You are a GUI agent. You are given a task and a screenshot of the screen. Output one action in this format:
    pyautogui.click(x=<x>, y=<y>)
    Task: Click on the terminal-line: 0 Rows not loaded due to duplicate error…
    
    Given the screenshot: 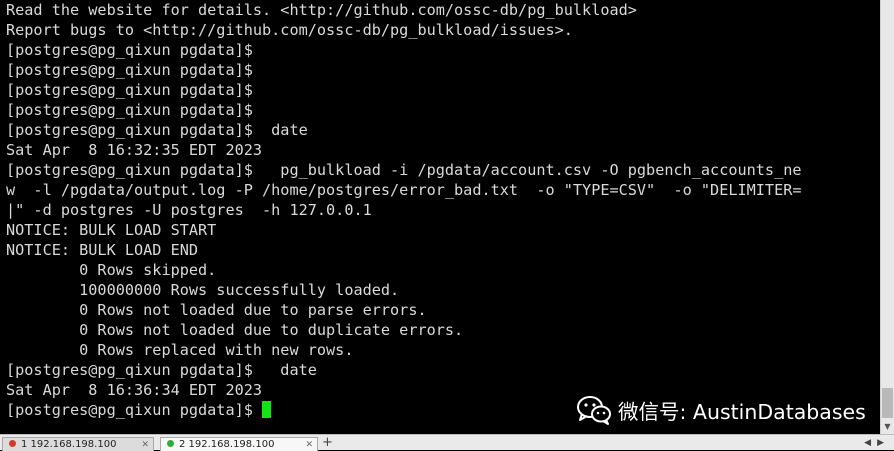 What is the action you would take?
    pyautogui.click(x=235, y=330)
    